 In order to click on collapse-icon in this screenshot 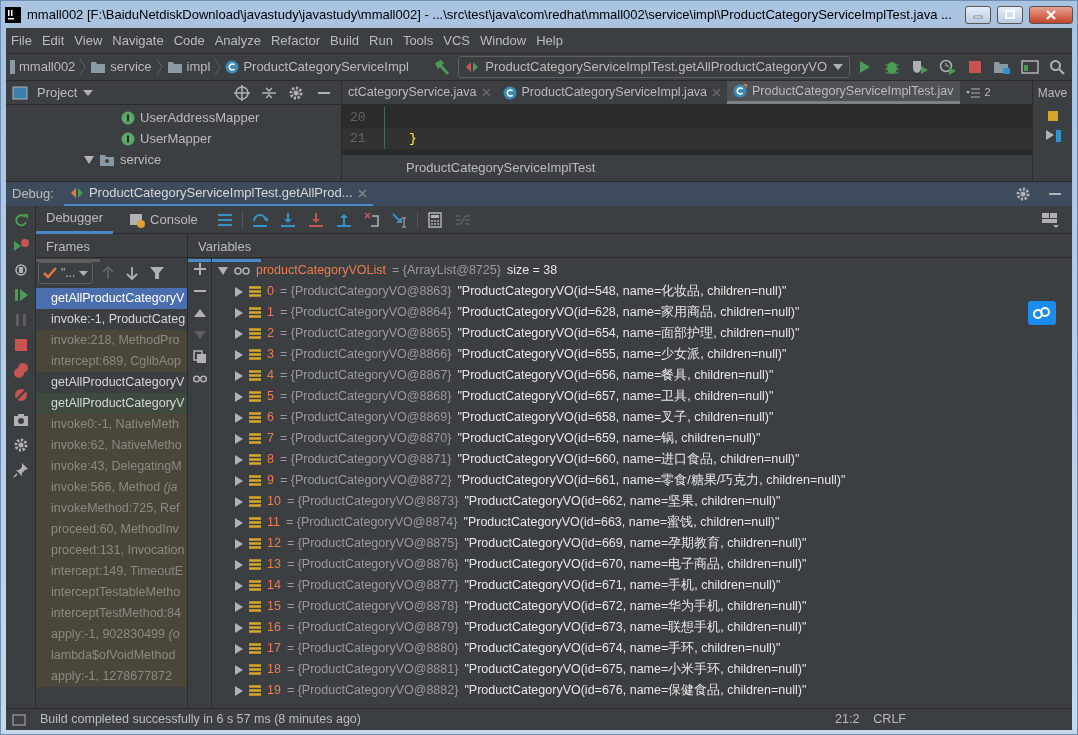, I will do `click(269, 92)`.